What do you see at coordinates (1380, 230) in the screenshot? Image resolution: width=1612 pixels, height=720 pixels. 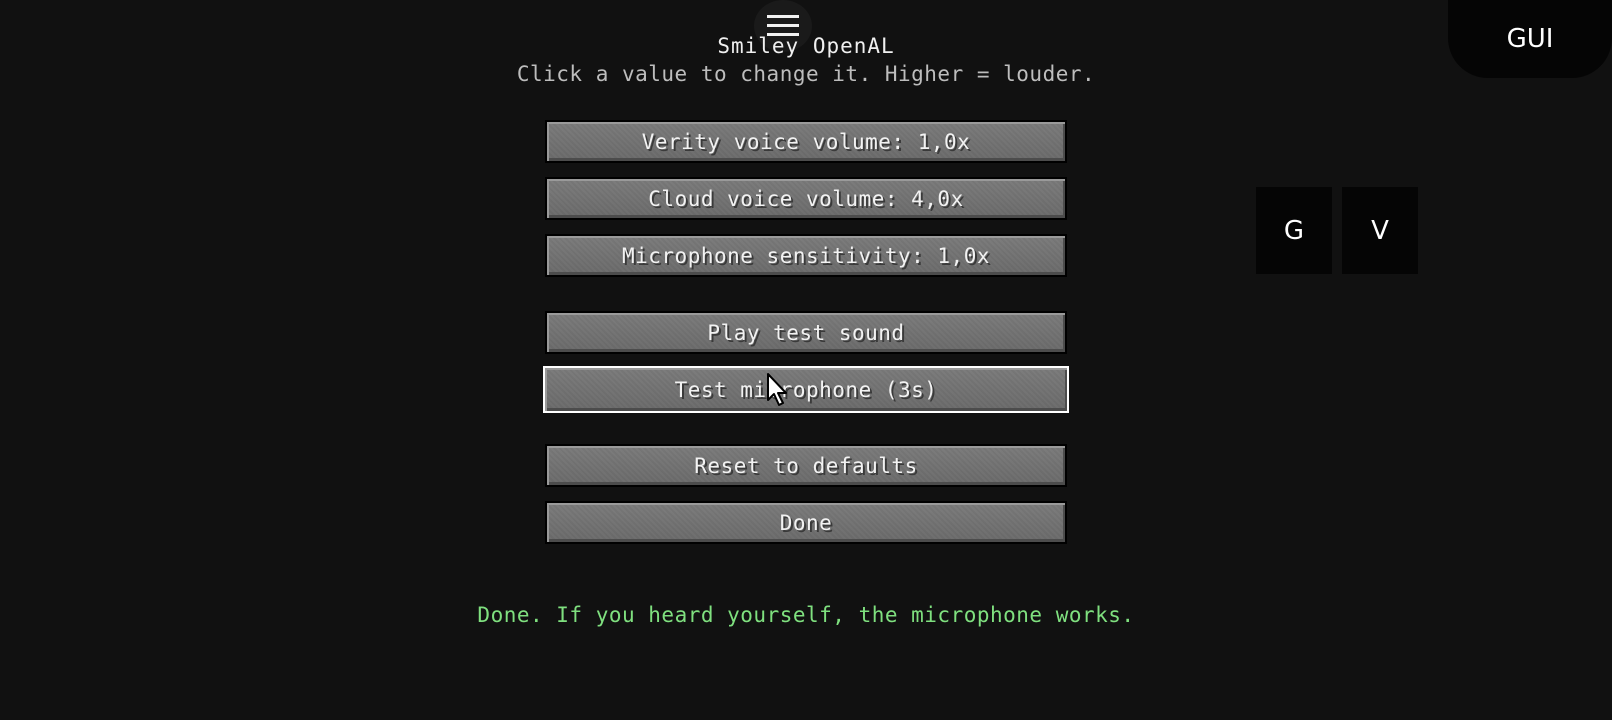 I see `v-key-button: V` at bounding box center [1380, 230].